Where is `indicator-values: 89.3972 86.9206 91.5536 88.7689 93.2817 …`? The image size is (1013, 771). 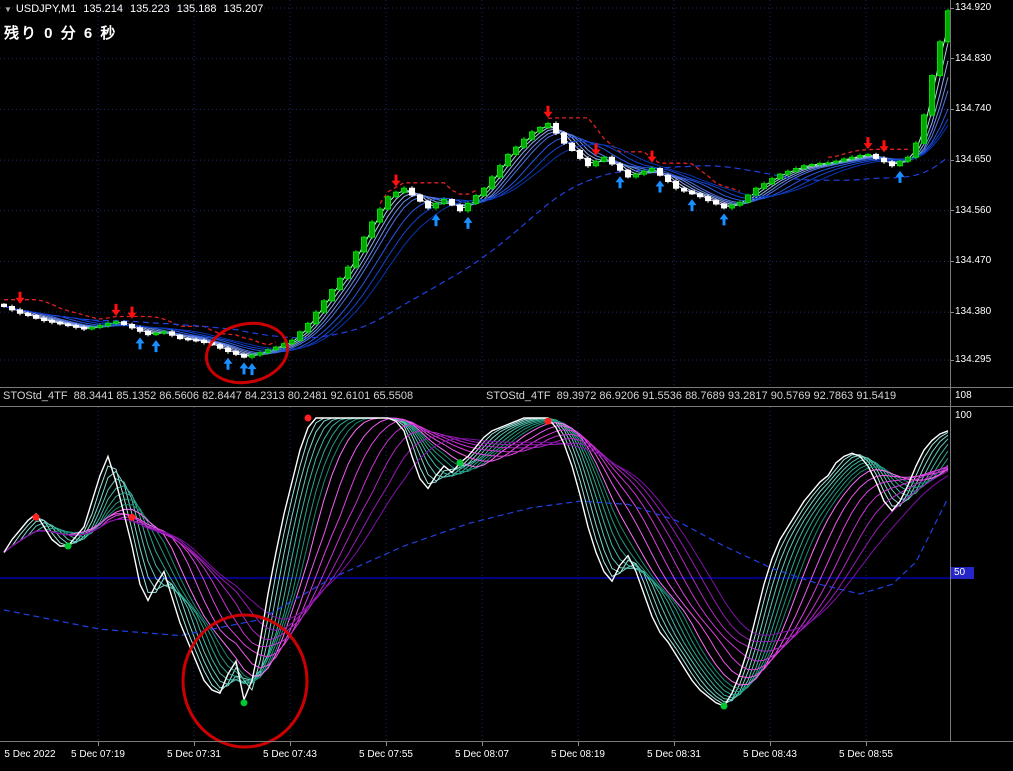 indicator-values: 89.3972 86.9206 91.5536 88.7689 93.2817 … is located at coordinates (726, 396).